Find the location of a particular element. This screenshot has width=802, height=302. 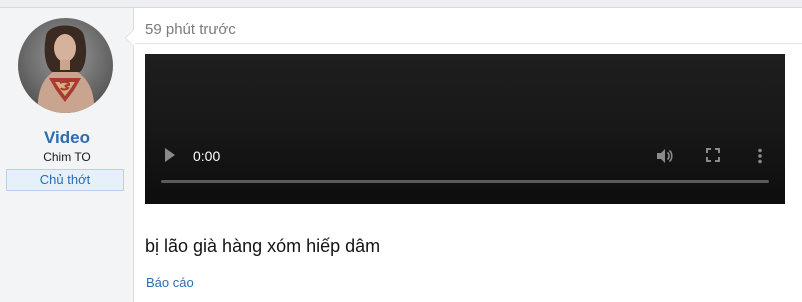

video-progress-bar is located at coordinates (465, 181).